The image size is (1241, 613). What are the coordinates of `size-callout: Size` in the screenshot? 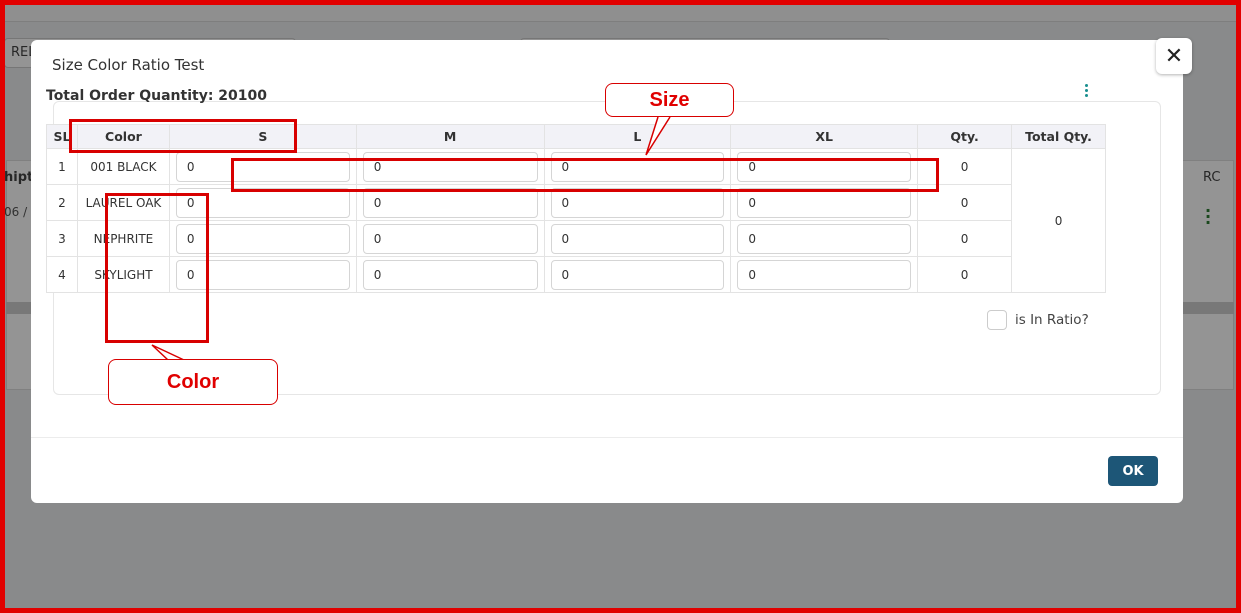 It's located at (669, 100).